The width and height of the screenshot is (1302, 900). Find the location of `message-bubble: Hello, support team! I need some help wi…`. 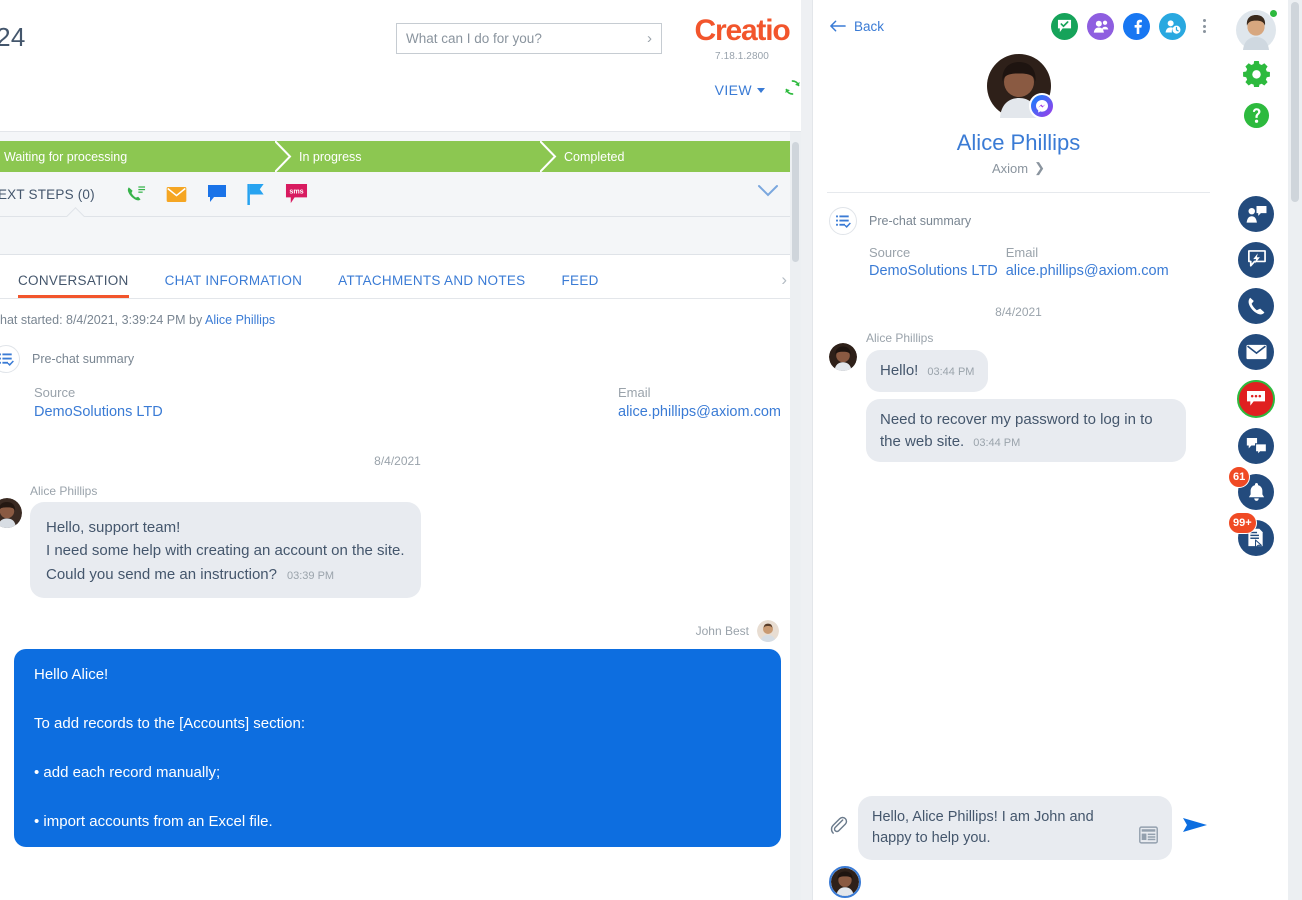

message-bubble: Hello, support team! I need some help wi… is located at coordinates (225, 550).